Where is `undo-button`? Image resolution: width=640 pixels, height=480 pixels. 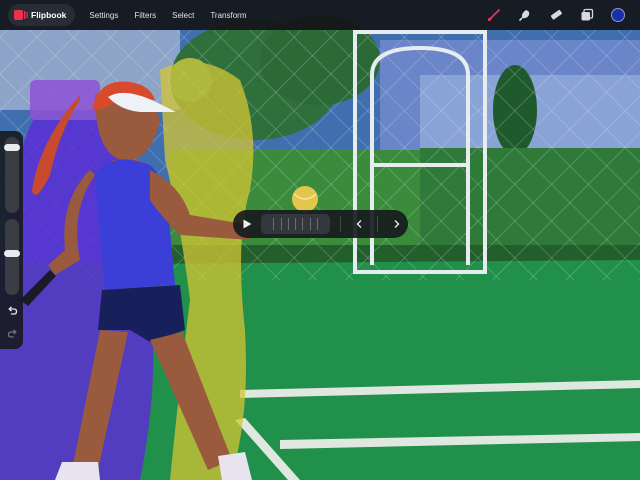 undo-button is located at coordinates (12, 310).